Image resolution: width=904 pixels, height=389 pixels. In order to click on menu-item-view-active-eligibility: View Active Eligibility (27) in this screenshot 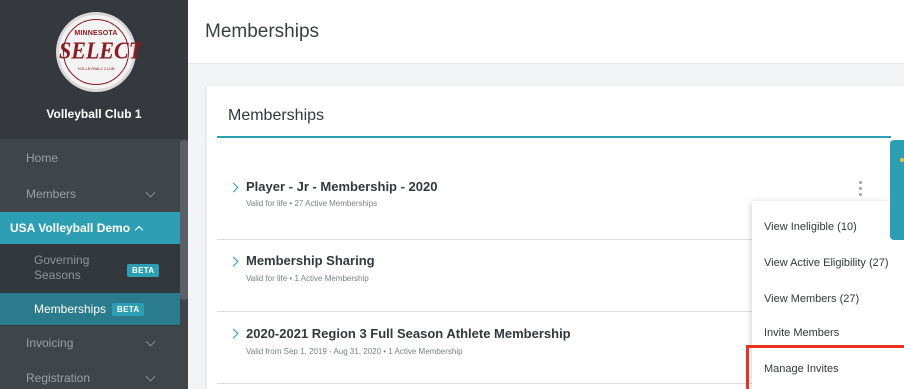, I will do `click(828, 263)`.